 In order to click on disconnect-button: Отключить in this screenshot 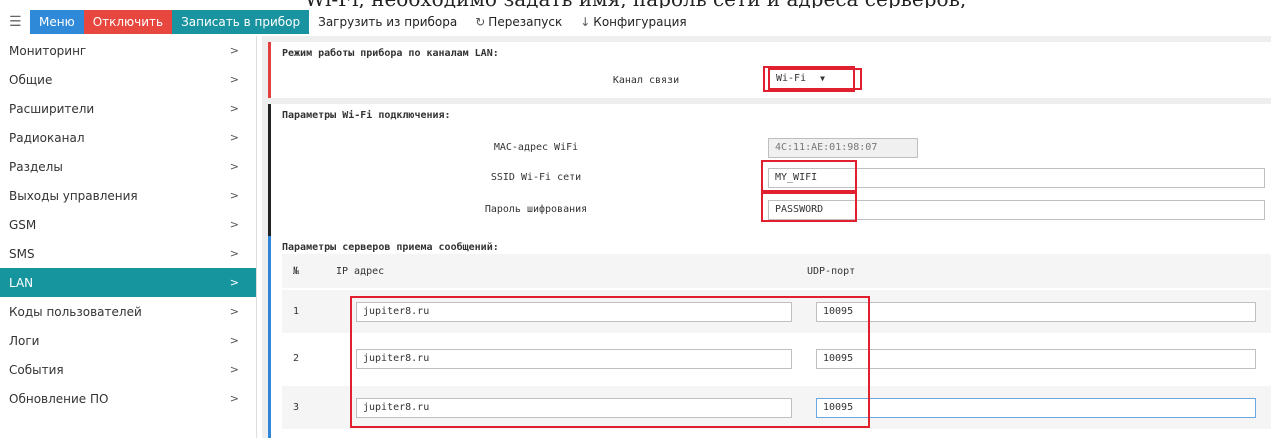, I will do `click(128, 22)`.